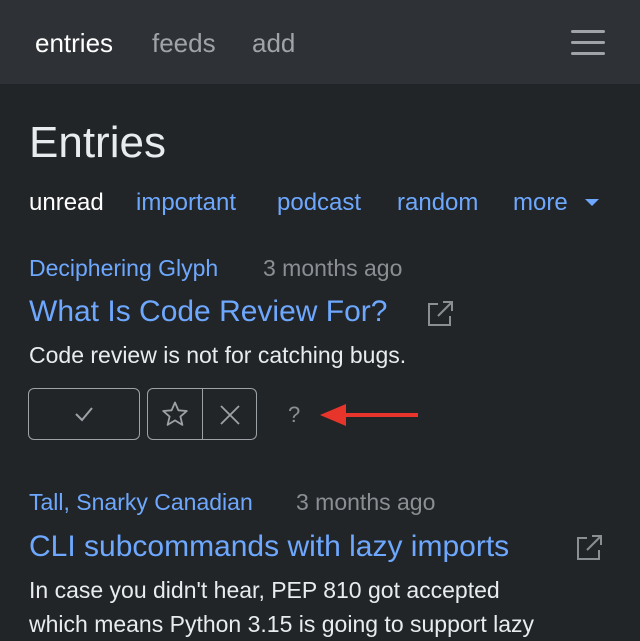 This screenshot has width=640, height=641. What do you see at coordinates (184, 43) in the screenshot?
I see `nav-feeds-link: feeds` at bounding box center [184, 43].